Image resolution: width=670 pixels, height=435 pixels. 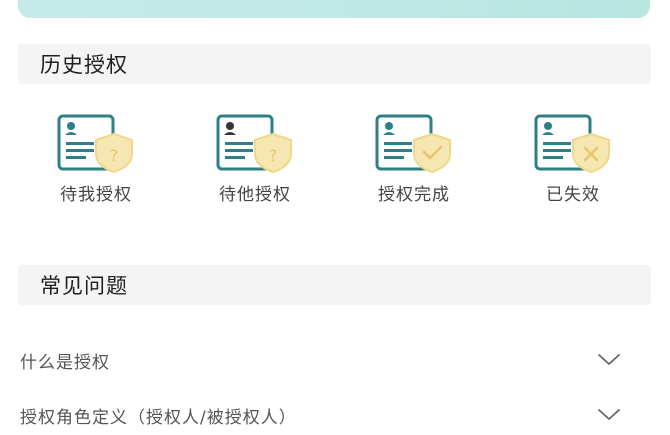 I want to click on history-section-title: 历史授权, so click(x=84, y=65).